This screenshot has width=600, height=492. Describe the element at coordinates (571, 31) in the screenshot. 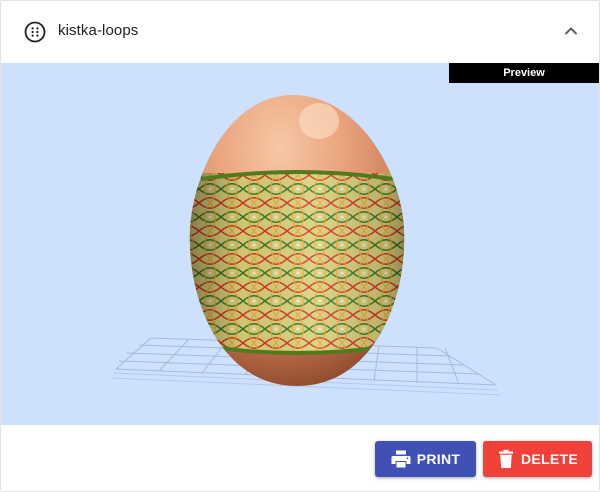

I see `chevron-up-icon` at that location.